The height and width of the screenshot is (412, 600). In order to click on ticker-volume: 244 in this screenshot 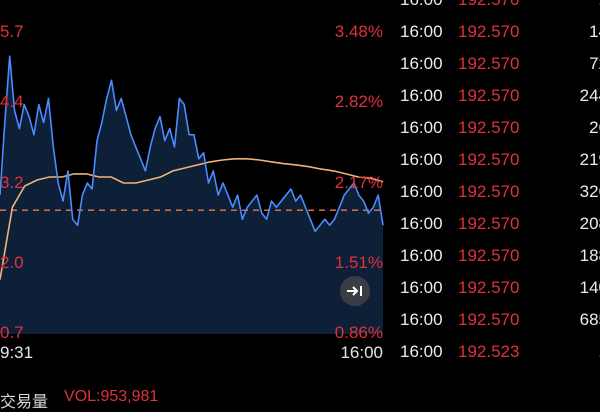, I will do `click(589, 95)`.